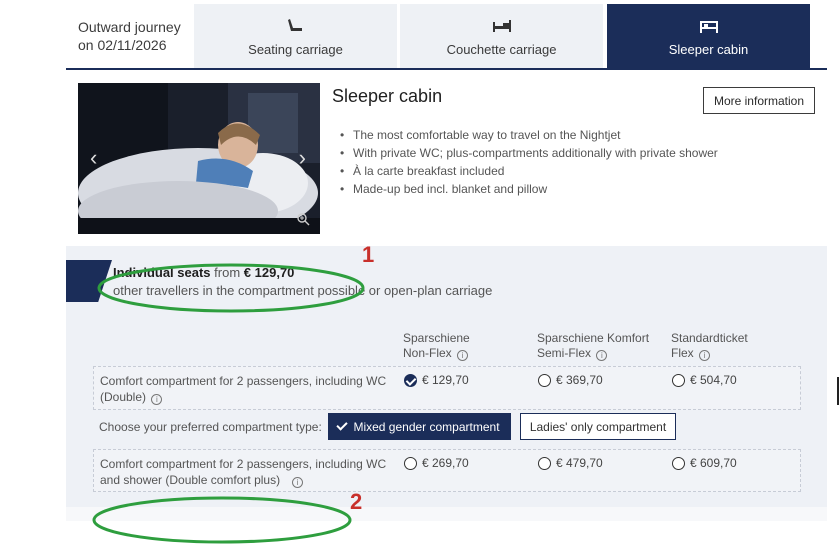 Image resolution: width=840 pixels, height=546 pixels. Describe the element at coordinates (593, 346) in the screenshot. I see `column-header-semi-flex: Sparschiene Komfort Semi-Flex i` at that location.